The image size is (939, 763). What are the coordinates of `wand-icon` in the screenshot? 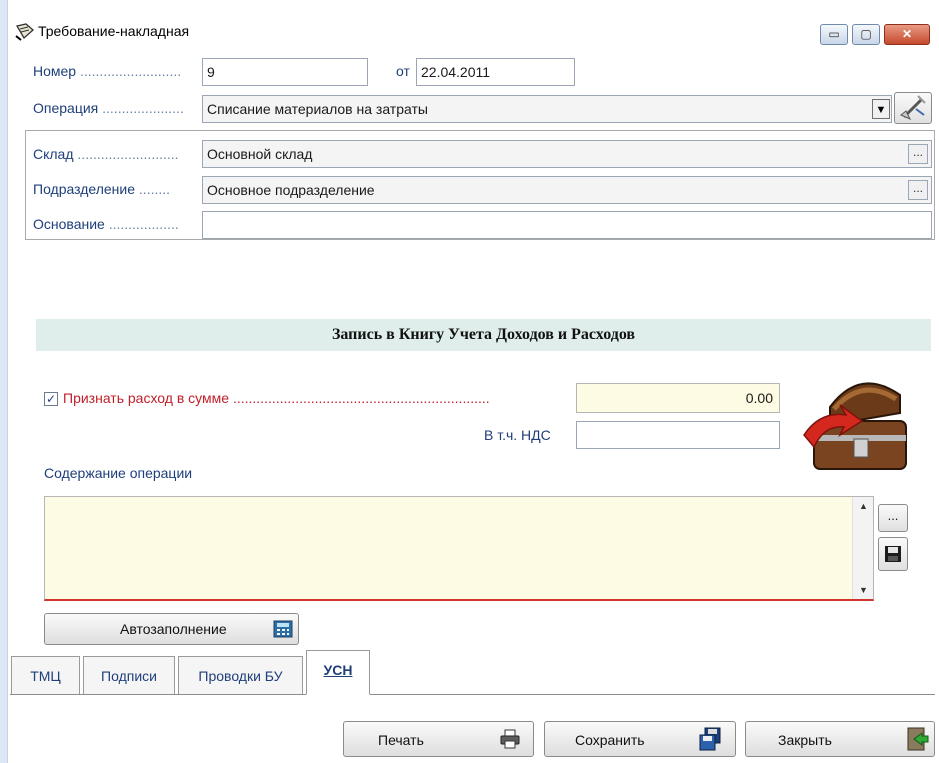 It's located at (913, 108).